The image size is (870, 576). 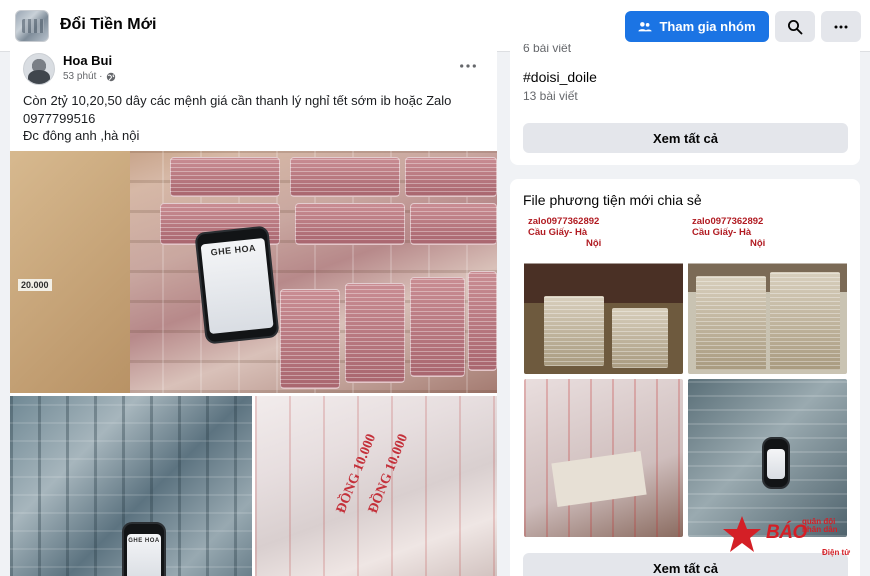 What do you see at coordinates (35, 285) in the screenshot?
I see `denomination-label: 20.000` at bounding box center [35, 285].